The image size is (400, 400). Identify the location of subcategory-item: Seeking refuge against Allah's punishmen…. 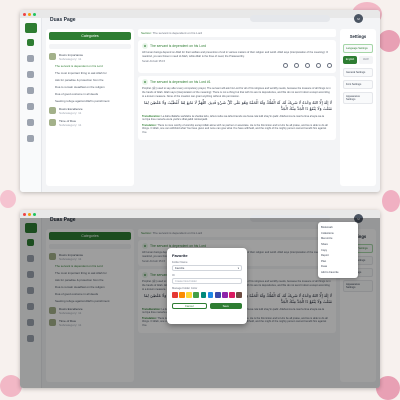
(90, 101).